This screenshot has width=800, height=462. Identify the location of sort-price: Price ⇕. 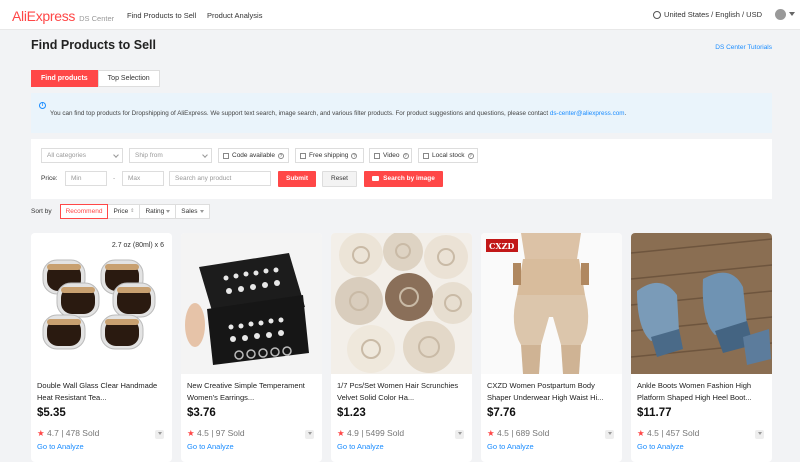
(124, 211).